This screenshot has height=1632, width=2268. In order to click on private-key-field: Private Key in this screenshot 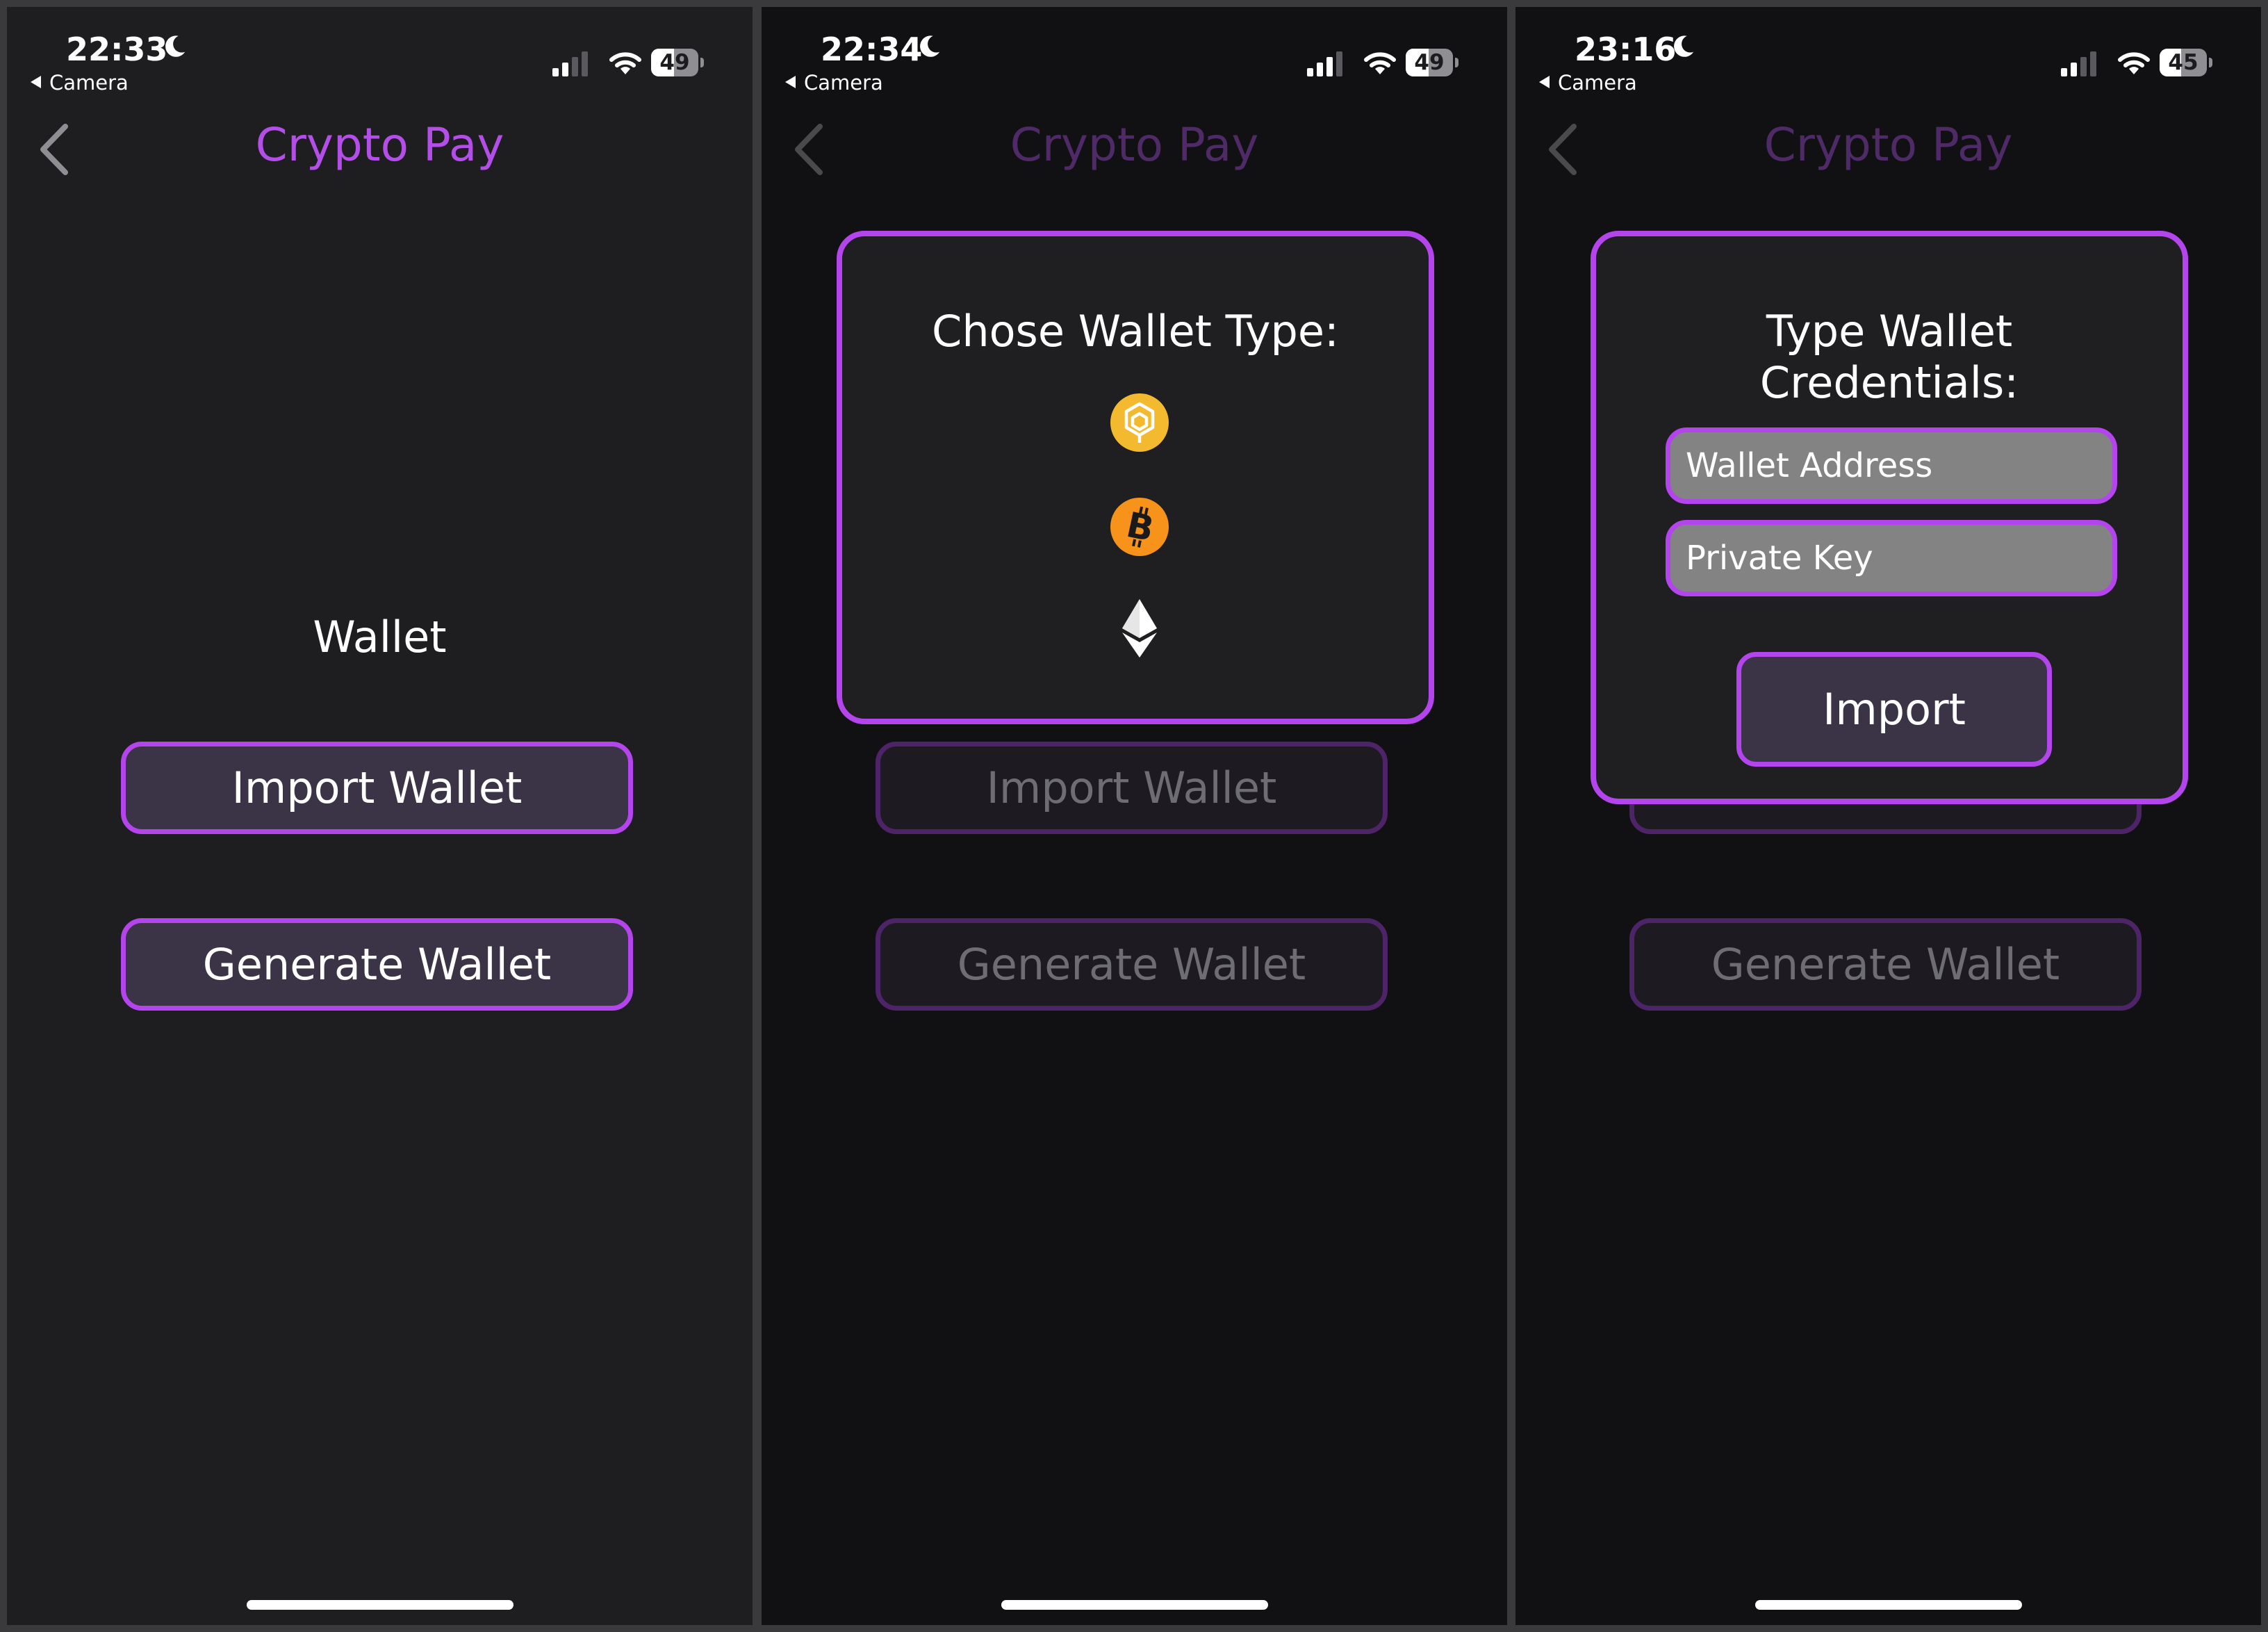, I will do `click(1891, 558)`.